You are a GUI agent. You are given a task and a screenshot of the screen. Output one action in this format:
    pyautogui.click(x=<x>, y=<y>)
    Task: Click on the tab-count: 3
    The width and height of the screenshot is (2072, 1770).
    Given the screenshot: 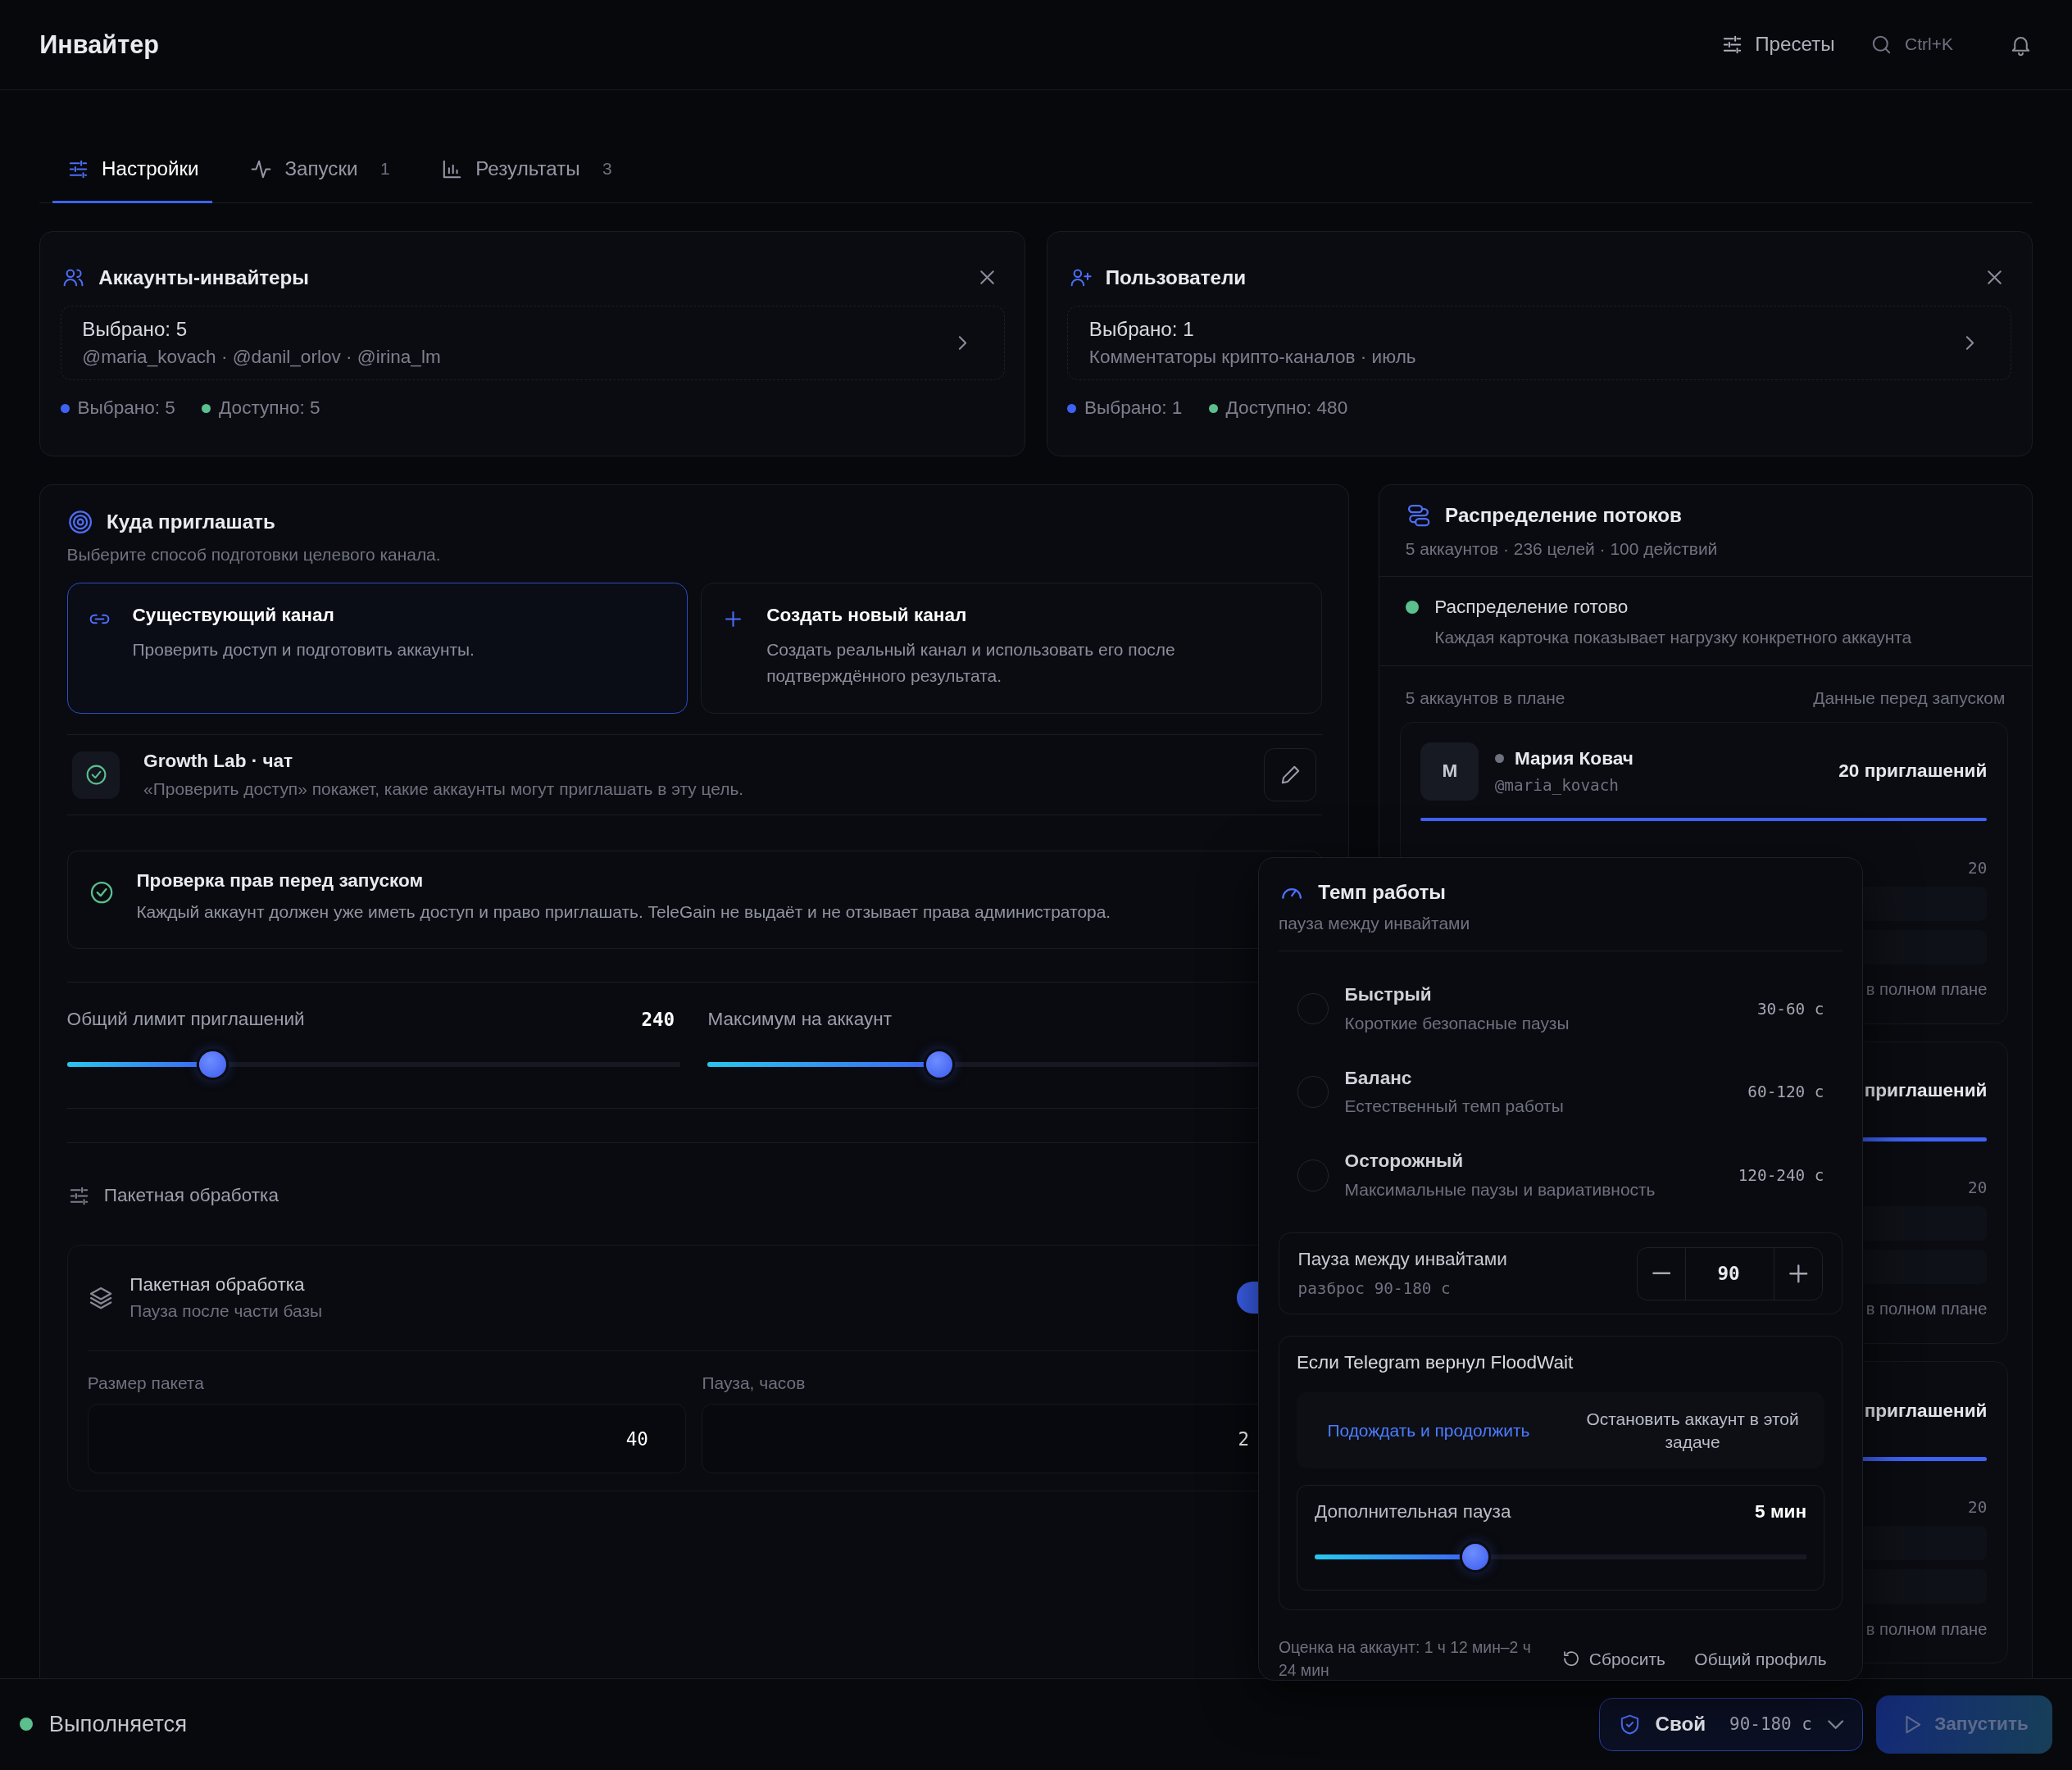 What is the action you would take?
    pyautogui.click(x=607, y=169)
    